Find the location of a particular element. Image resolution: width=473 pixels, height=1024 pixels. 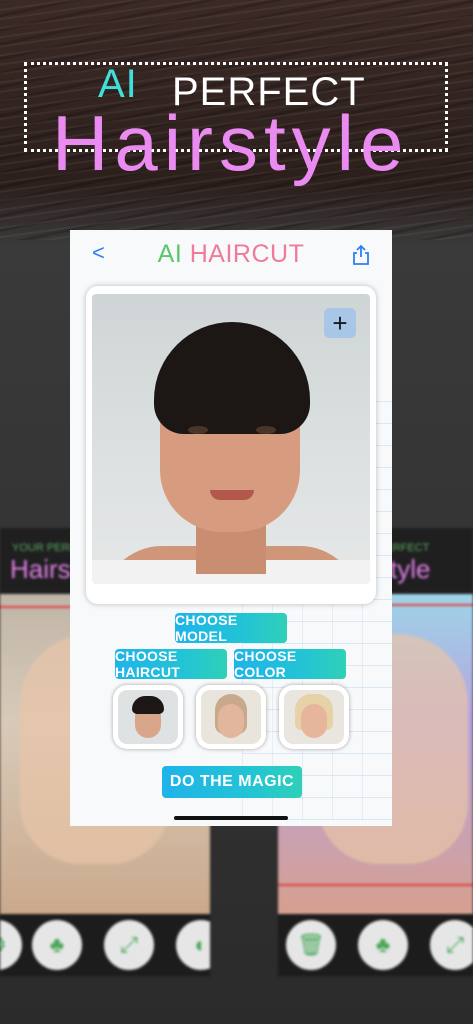

preview-toolbar: 🗑 ♣ ⤢ is located at coordinates (375, 945).